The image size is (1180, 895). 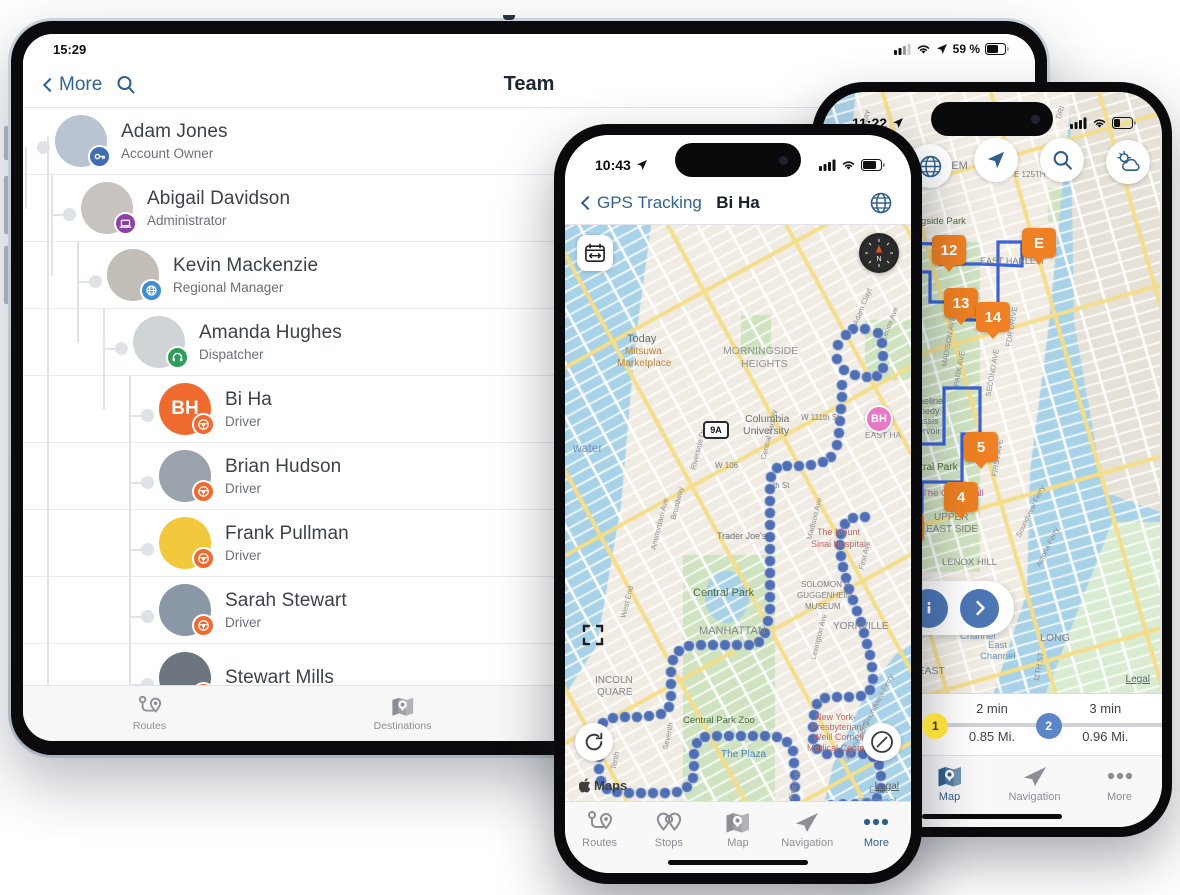 What do you see at coordinates (167, 153) in the screenshot?
I see `member-role: Account Owner` at bounding box center [167, 153].